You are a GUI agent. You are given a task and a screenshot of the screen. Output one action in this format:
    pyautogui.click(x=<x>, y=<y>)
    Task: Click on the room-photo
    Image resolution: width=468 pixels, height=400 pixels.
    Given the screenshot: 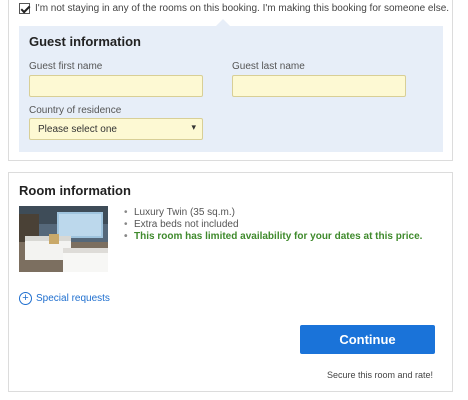 What is the action you would take?
    pyautogui.click(x=63, y=239)
    